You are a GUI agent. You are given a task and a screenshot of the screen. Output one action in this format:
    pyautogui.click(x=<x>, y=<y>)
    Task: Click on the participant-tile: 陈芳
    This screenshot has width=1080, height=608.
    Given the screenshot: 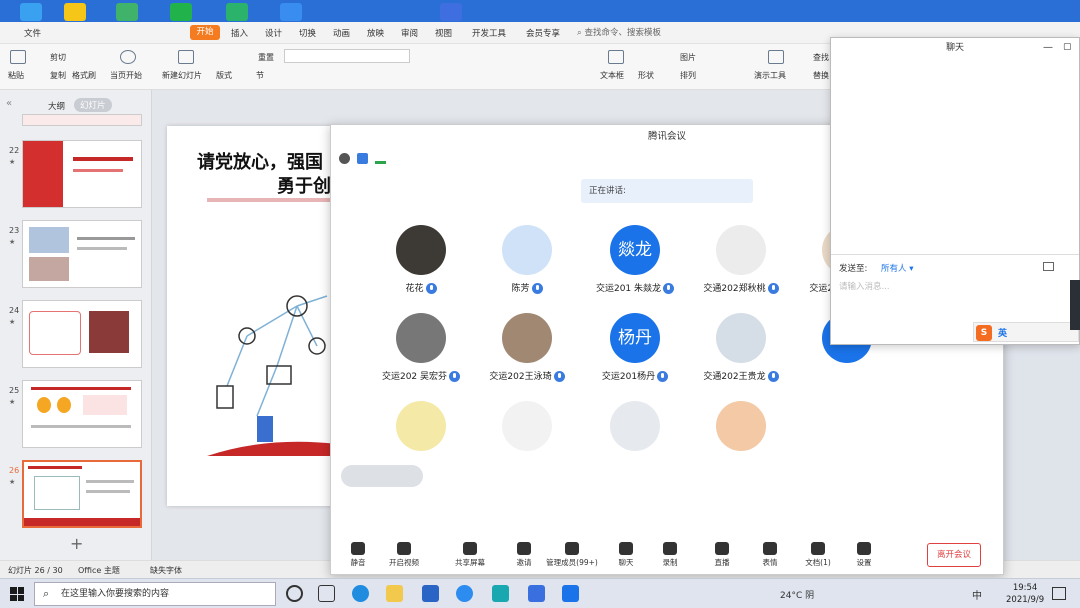 What is the action you would take?
    pyautogui.click(x=527, y=265)
    